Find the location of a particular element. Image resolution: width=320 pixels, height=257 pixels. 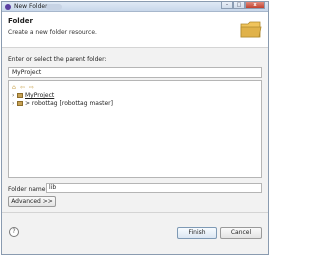

page-title: Folder is located at coordinates (20, 21).